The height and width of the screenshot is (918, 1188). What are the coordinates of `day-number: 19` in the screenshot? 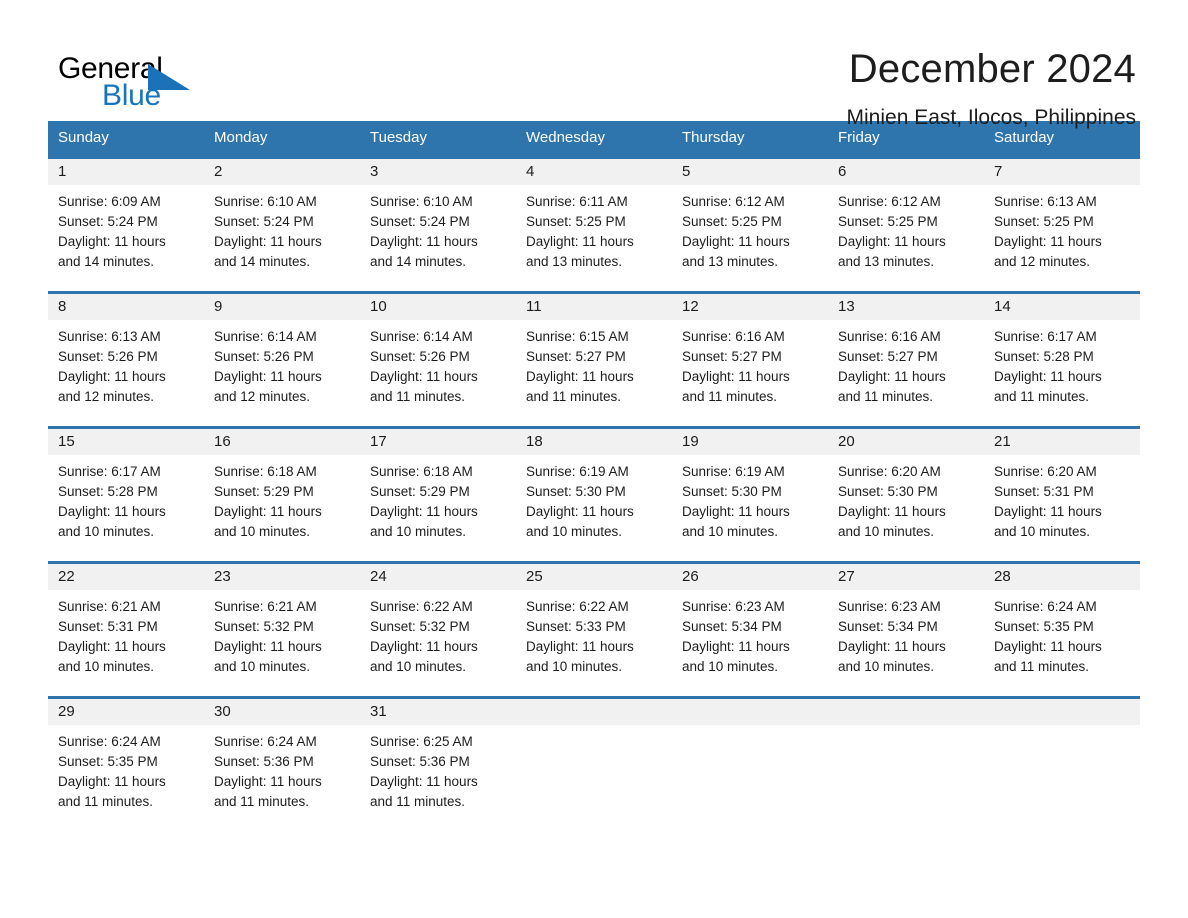 It's located at (750, 442).